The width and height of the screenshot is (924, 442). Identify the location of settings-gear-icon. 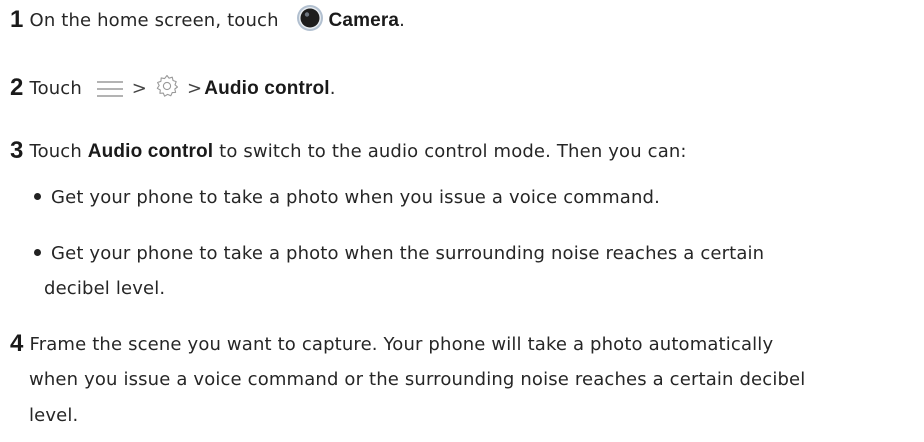
(167, 86).